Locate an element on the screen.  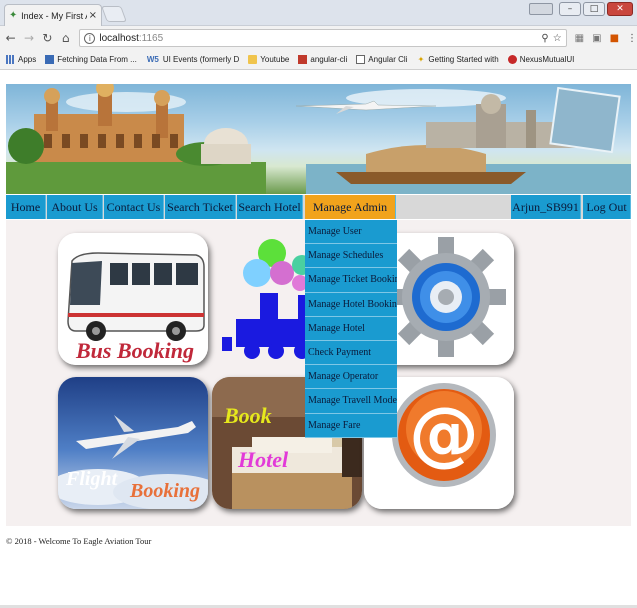
ws-icon: W5 is located at coordinates (152, 59).